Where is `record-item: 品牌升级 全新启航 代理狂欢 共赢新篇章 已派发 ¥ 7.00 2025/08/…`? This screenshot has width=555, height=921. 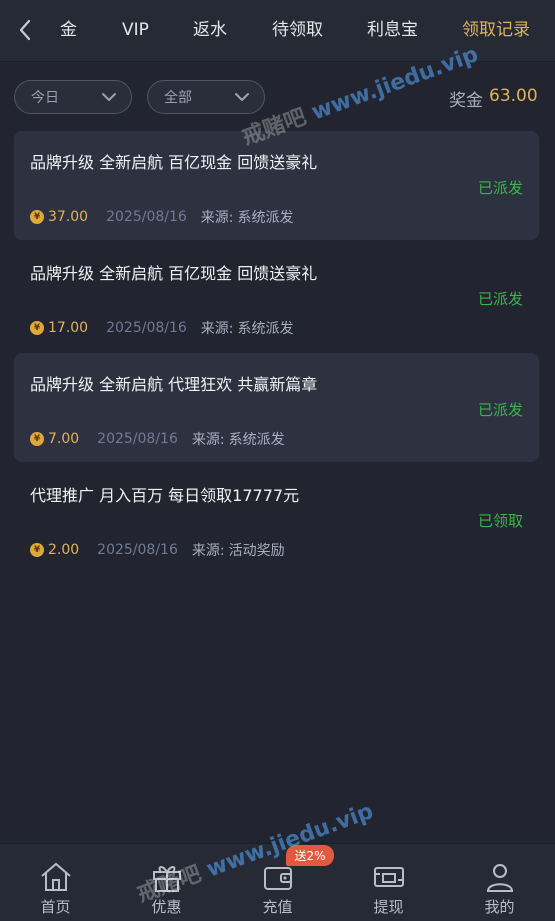 record-item: 品牌升级 全新启航 代理狂欢 共赢新篇章 已派发 ¥ 7.00 2025/08/… is located at coordinates (276, 407).